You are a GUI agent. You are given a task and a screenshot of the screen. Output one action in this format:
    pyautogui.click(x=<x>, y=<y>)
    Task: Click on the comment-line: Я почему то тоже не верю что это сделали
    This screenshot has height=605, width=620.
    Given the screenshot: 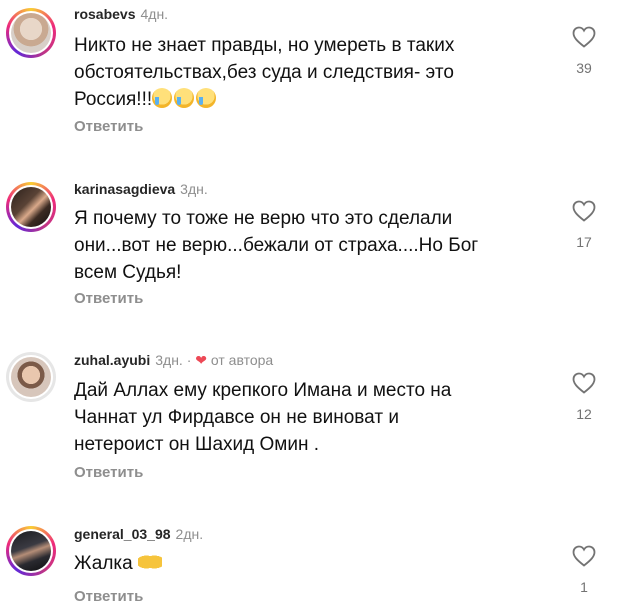 What is the action you would take?
    pyautogui.click(x=263, y=218)
    